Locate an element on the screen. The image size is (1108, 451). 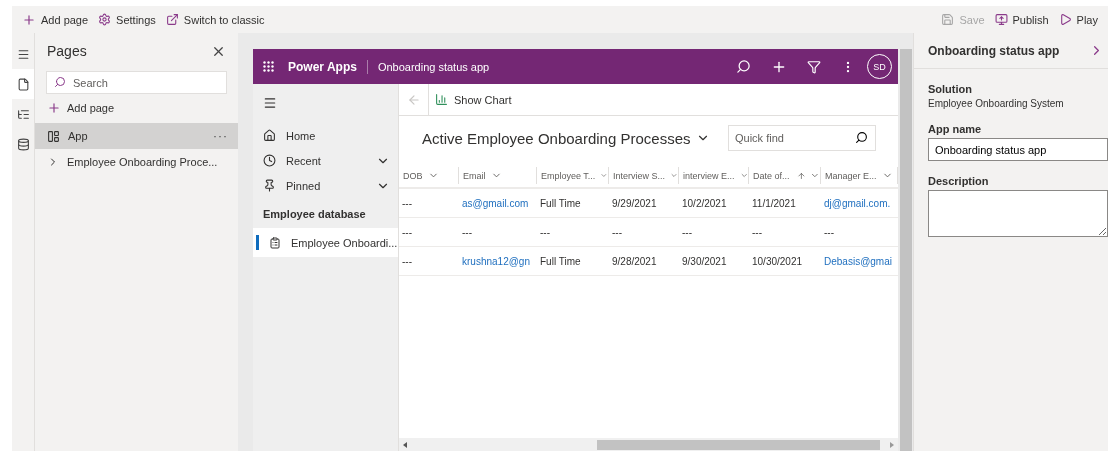
app-launcher-icon is located at coordinates (268, 66).